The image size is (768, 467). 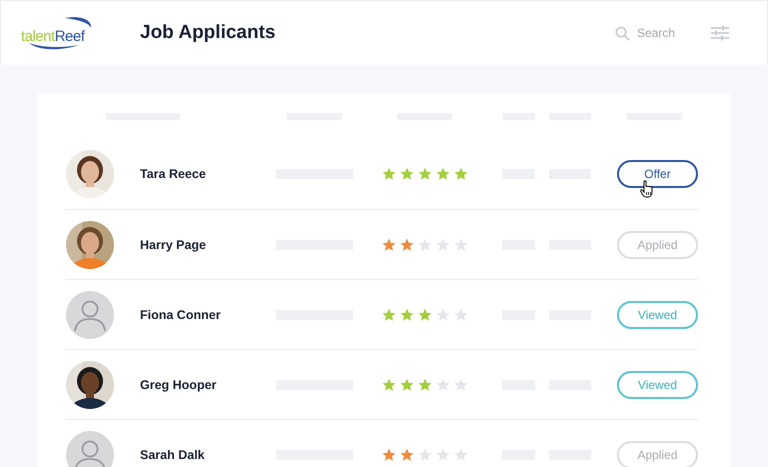 What do you see at coordinates (208, 33) in the screenshot?
I see `page-title: Job Applicants` at bounding box center [208, 33].